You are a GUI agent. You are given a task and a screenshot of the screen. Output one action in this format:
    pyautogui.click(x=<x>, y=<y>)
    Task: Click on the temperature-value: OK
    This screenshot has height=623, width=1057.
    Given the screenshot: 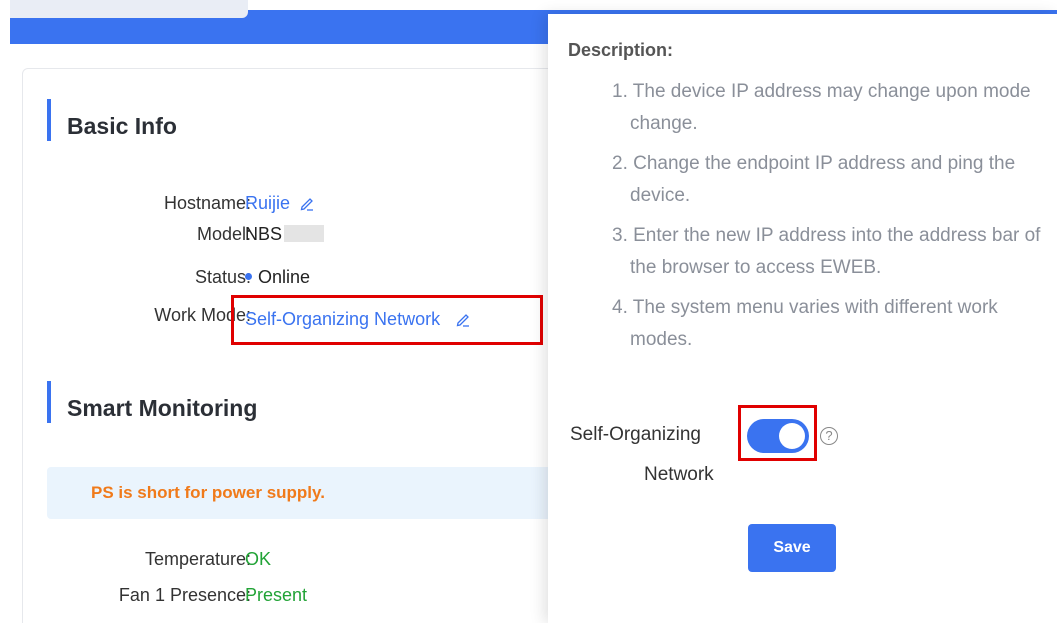 What is the action you would take?
    pyautogui.click(x=258, y=559)
    